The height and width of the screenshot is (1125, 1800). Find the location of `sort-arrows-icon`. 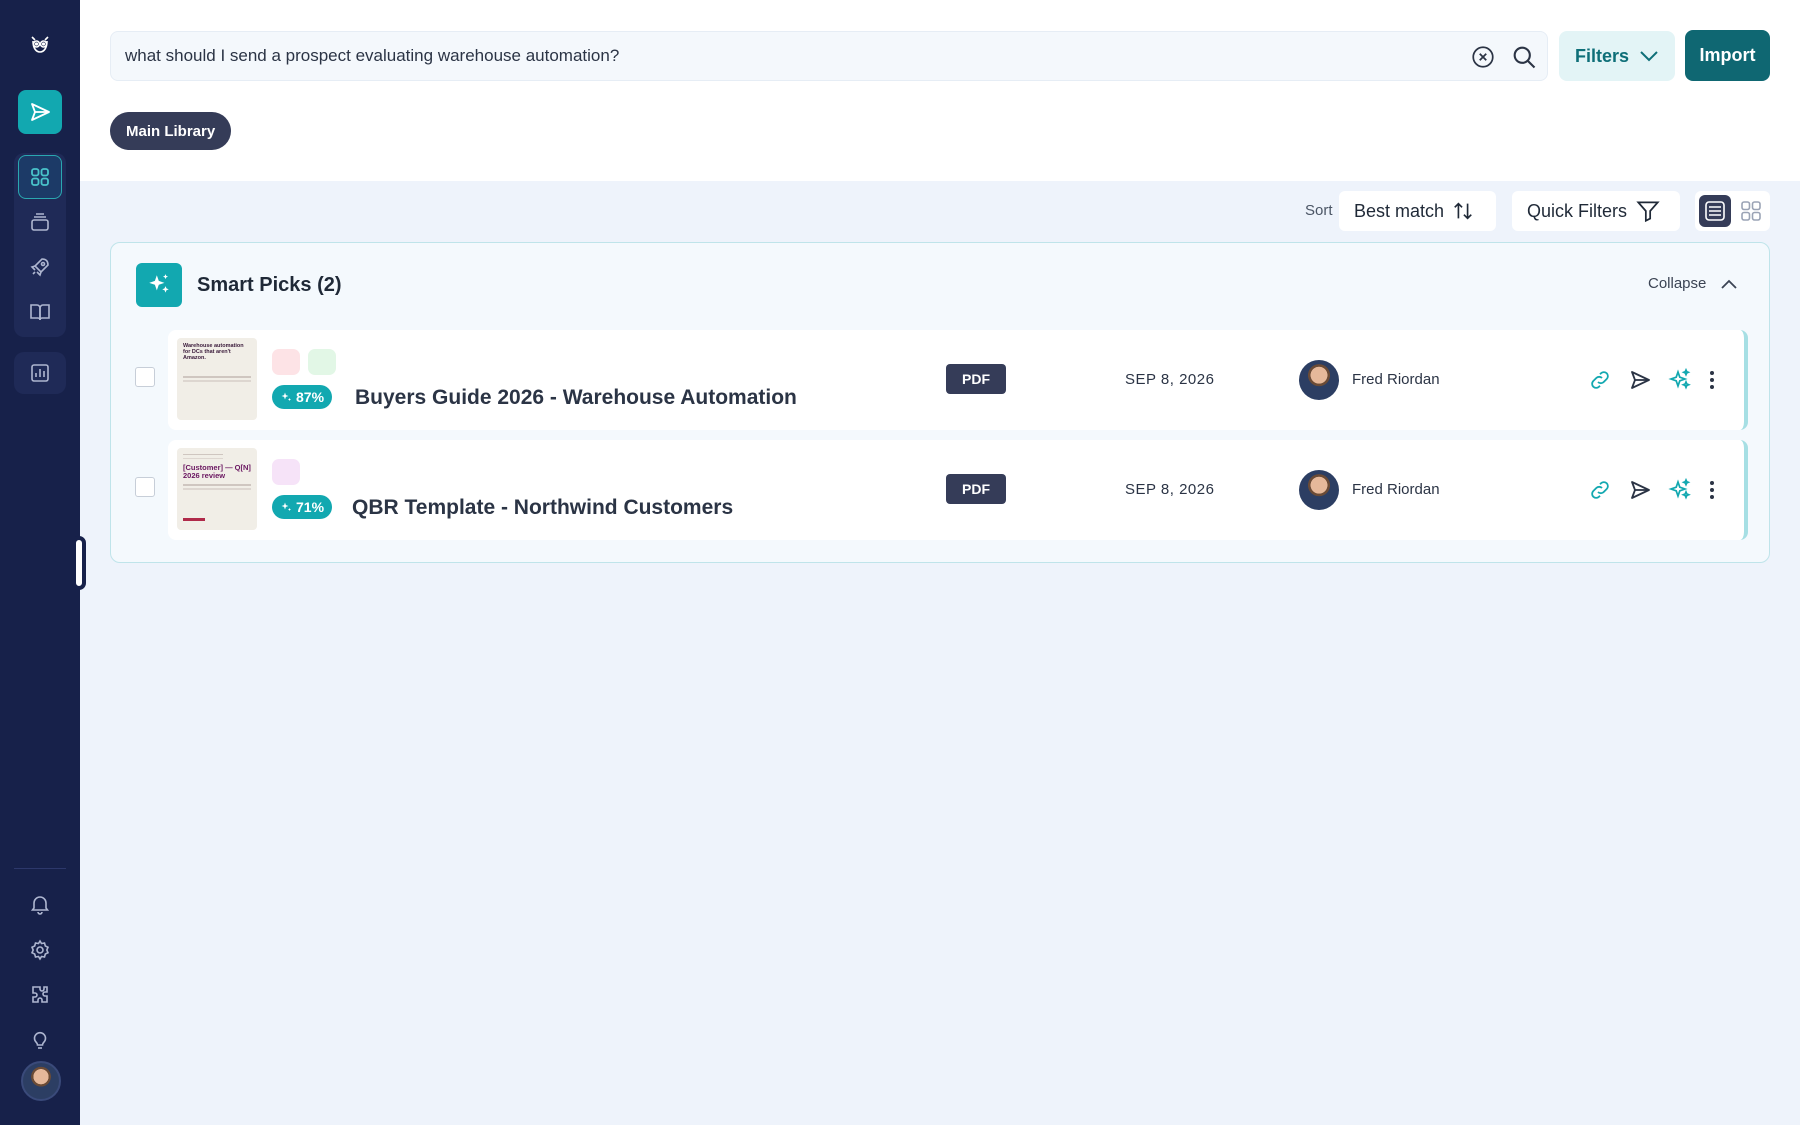

sort-arrows-icon is located at coordinates (1463, 211).